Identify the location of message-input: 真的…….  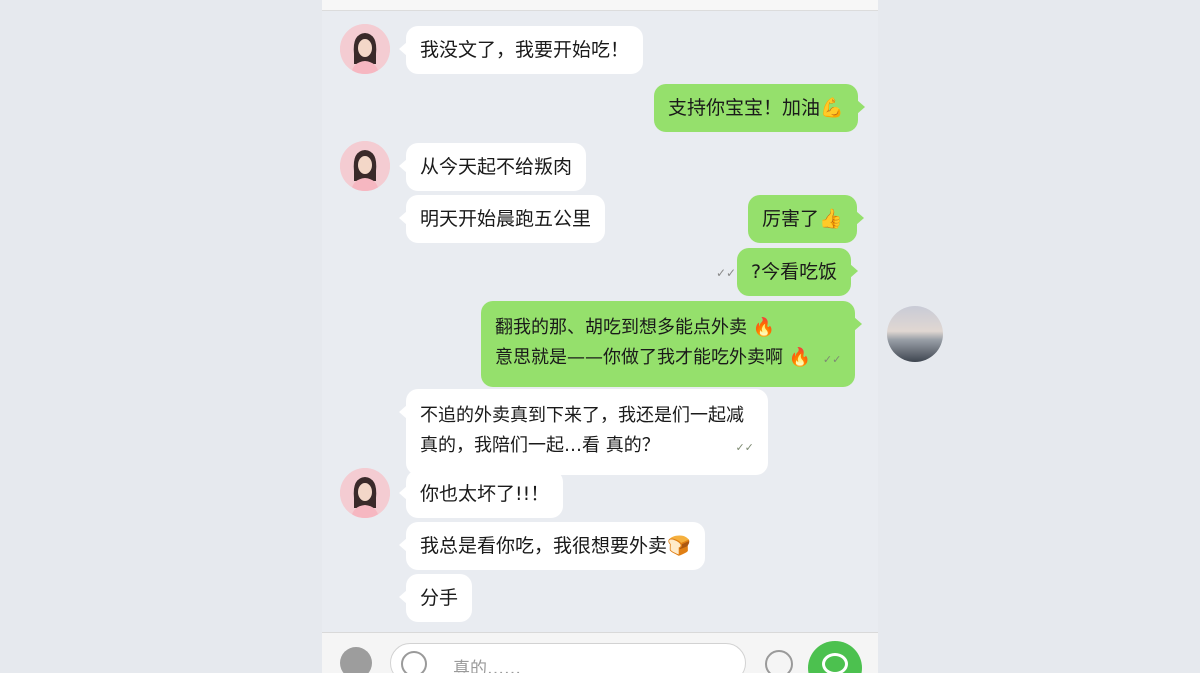
(568, 658).